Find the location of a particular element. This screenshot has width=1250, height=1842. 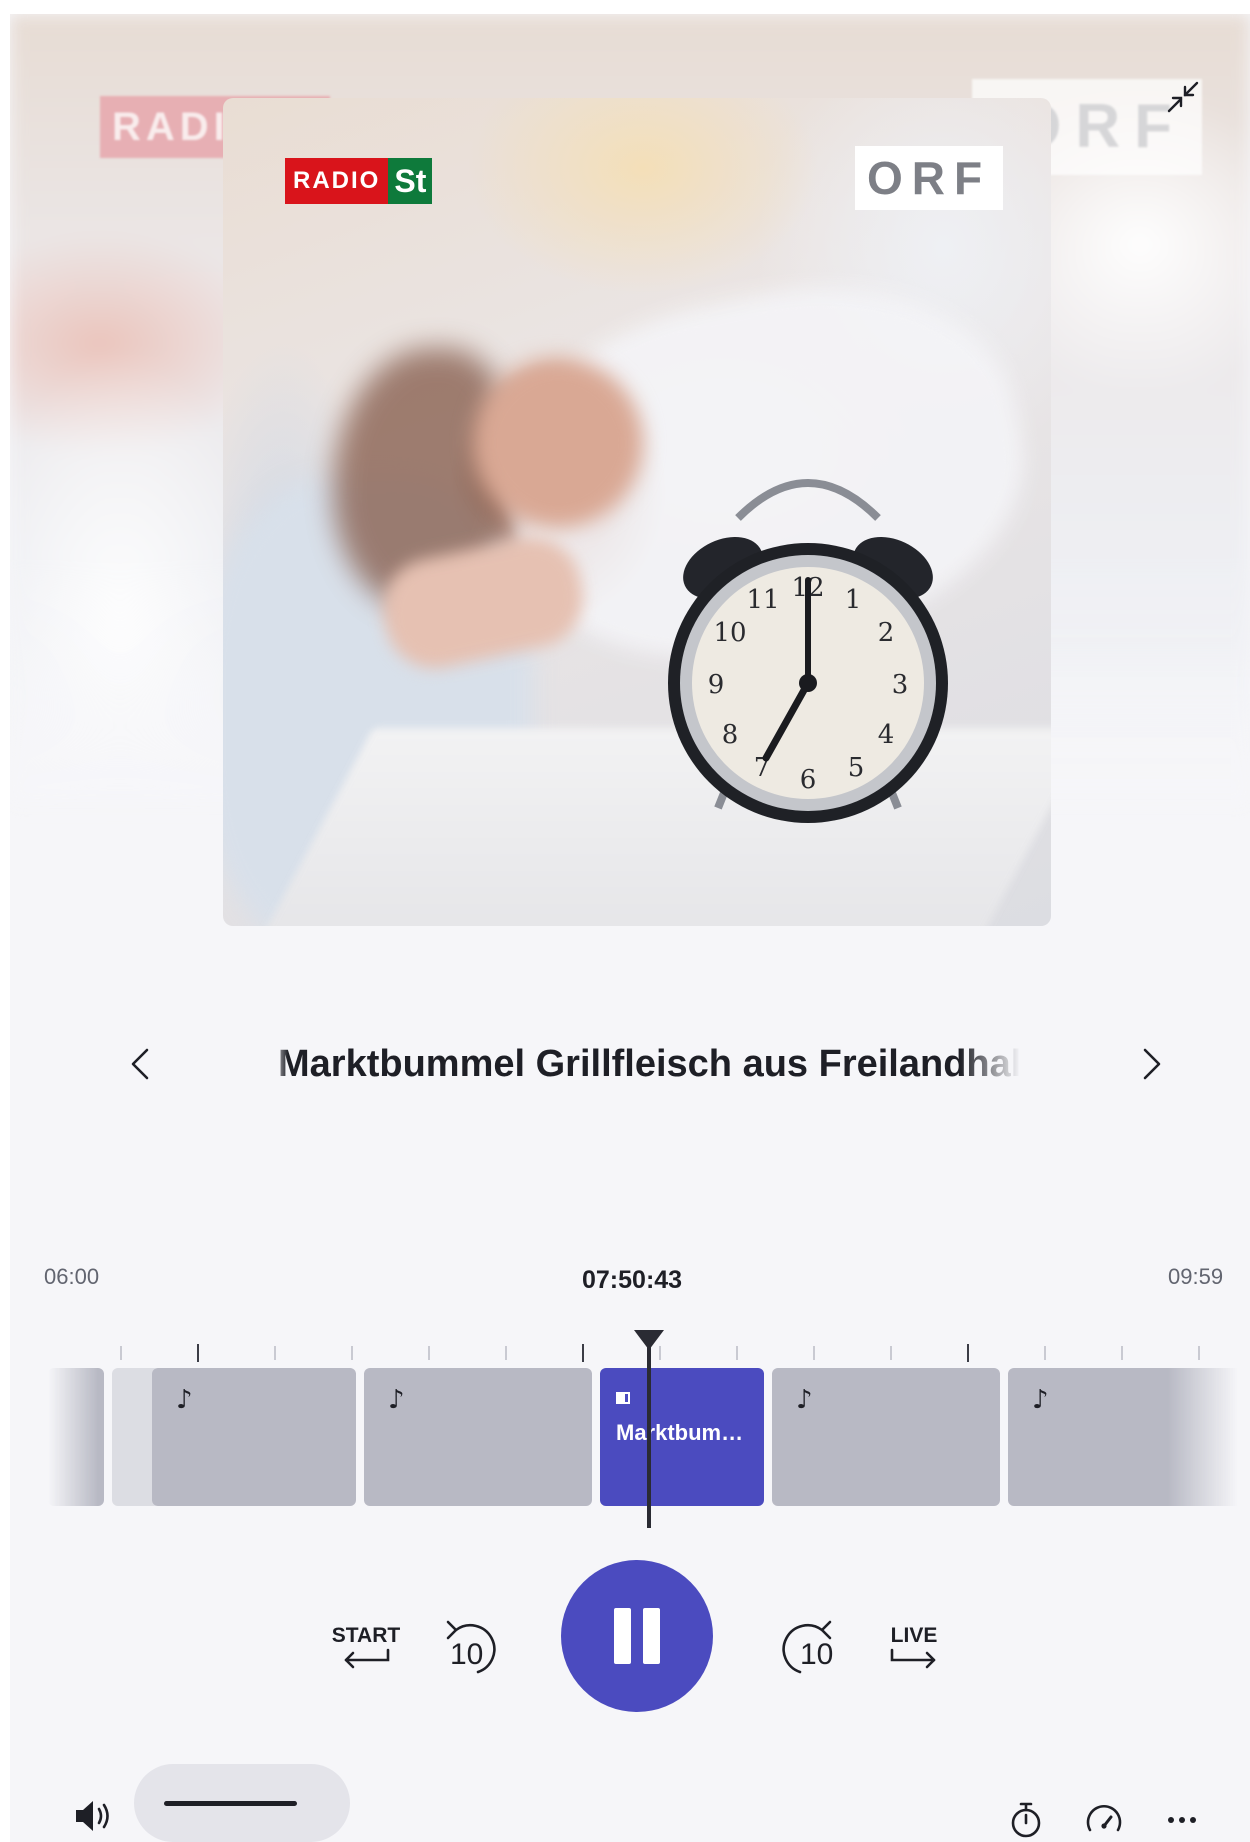

svg-text: 9 is located at coordinates (716, 685).